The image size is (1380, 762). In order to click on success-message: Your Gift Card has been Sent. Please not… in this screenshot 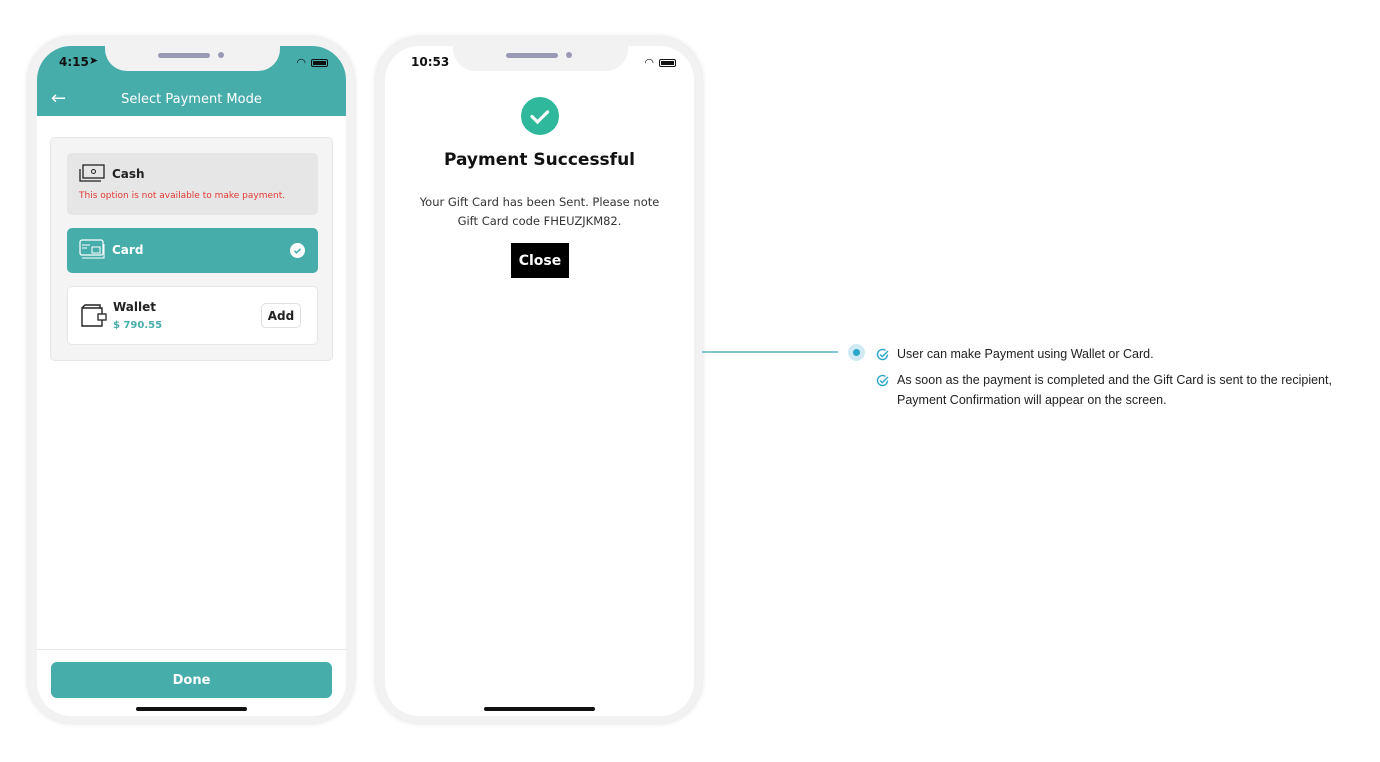, I will do `click(539, 212)`.